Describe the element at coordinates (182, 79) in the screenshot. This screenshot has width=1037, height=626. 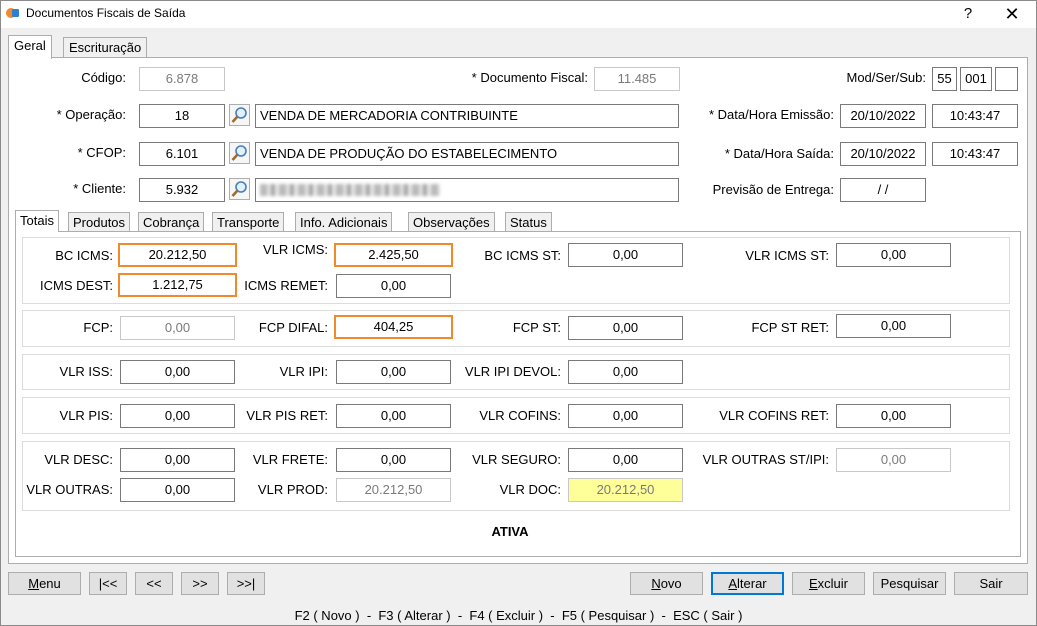
I see `codigo-field: 6.878` at that location.